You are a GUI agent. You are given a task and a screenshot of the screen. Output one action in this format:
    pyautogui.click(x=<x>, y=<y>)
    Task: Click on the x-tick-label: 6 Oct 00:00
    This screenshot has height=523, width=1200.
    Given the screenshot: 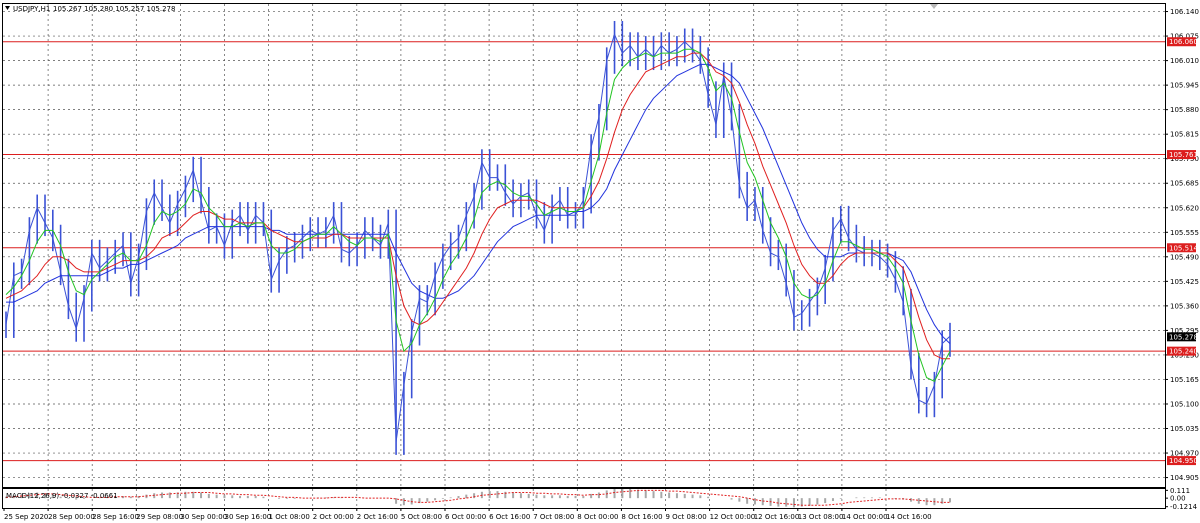 What is the action you would take?
    pyautogui.click(x=465, y=517)
    